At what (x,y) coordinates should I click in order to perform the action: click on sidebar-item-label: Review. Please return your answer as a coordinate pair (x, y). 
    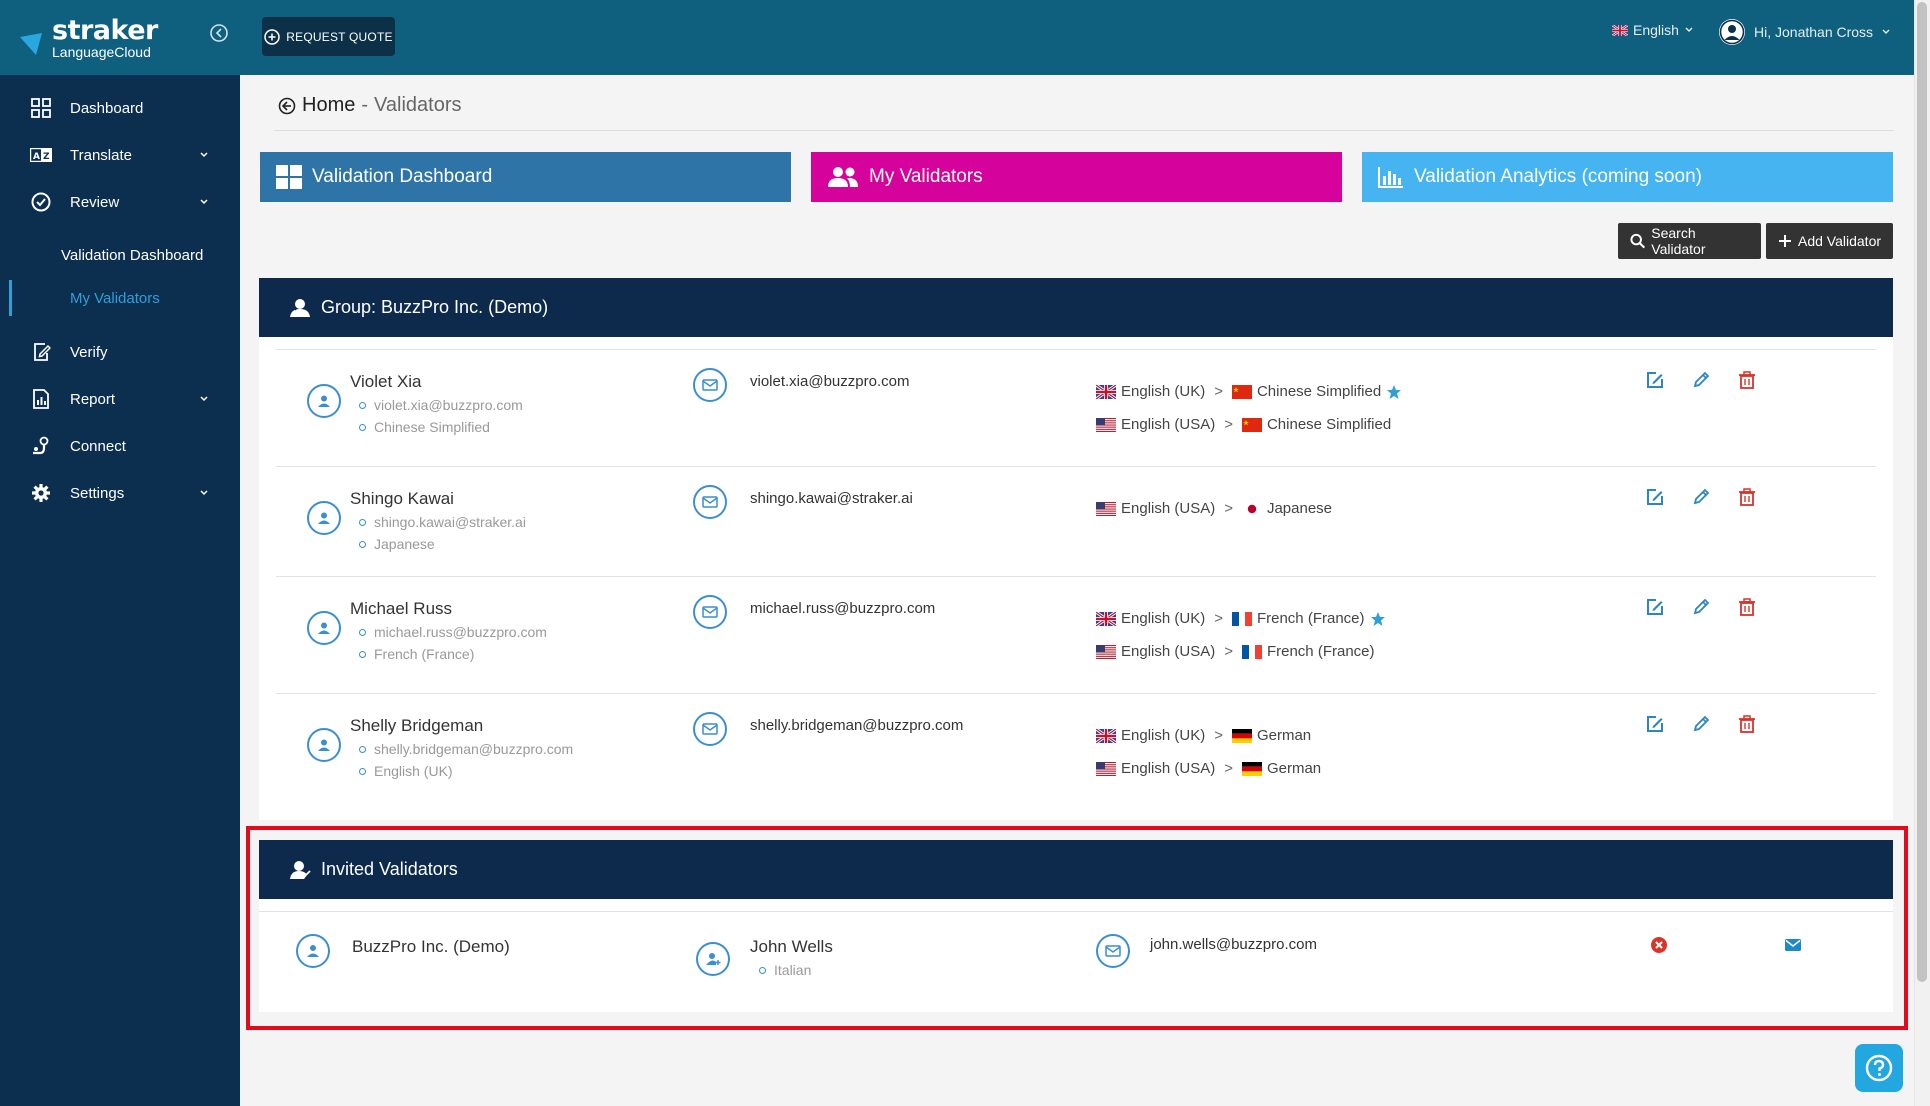
    Looking at the image, I should click on (95, 202).